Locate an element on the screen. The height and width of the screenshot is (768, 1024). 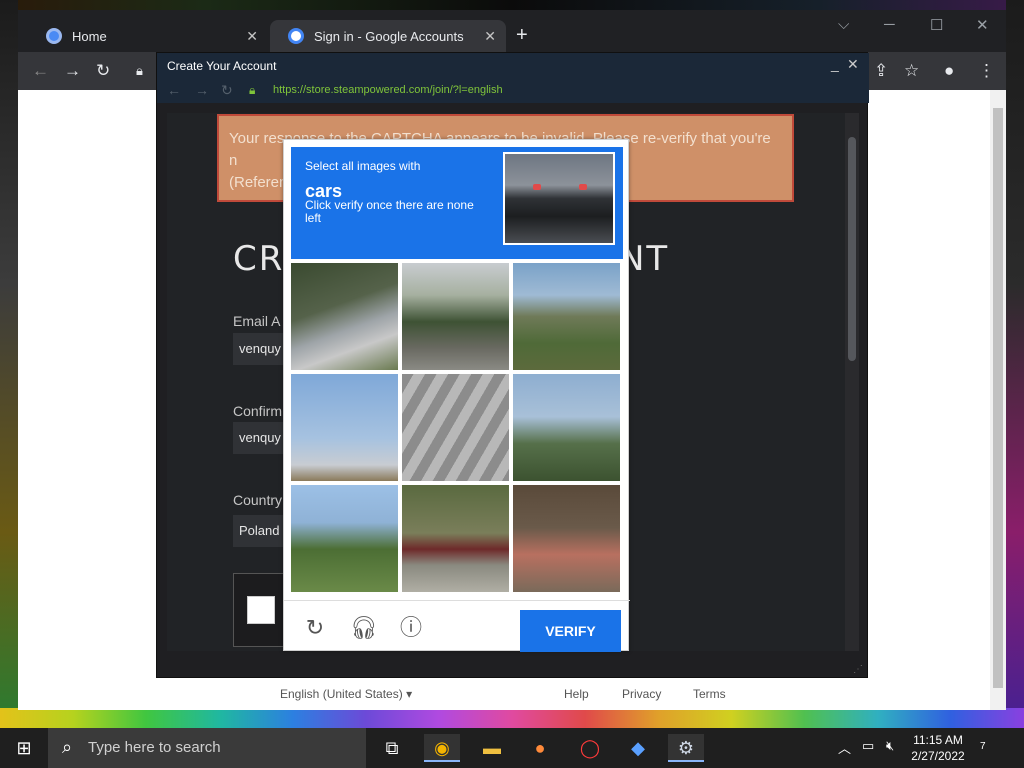
captcha-hint: Click verify once there are none left is located at coordinates (389, 211).